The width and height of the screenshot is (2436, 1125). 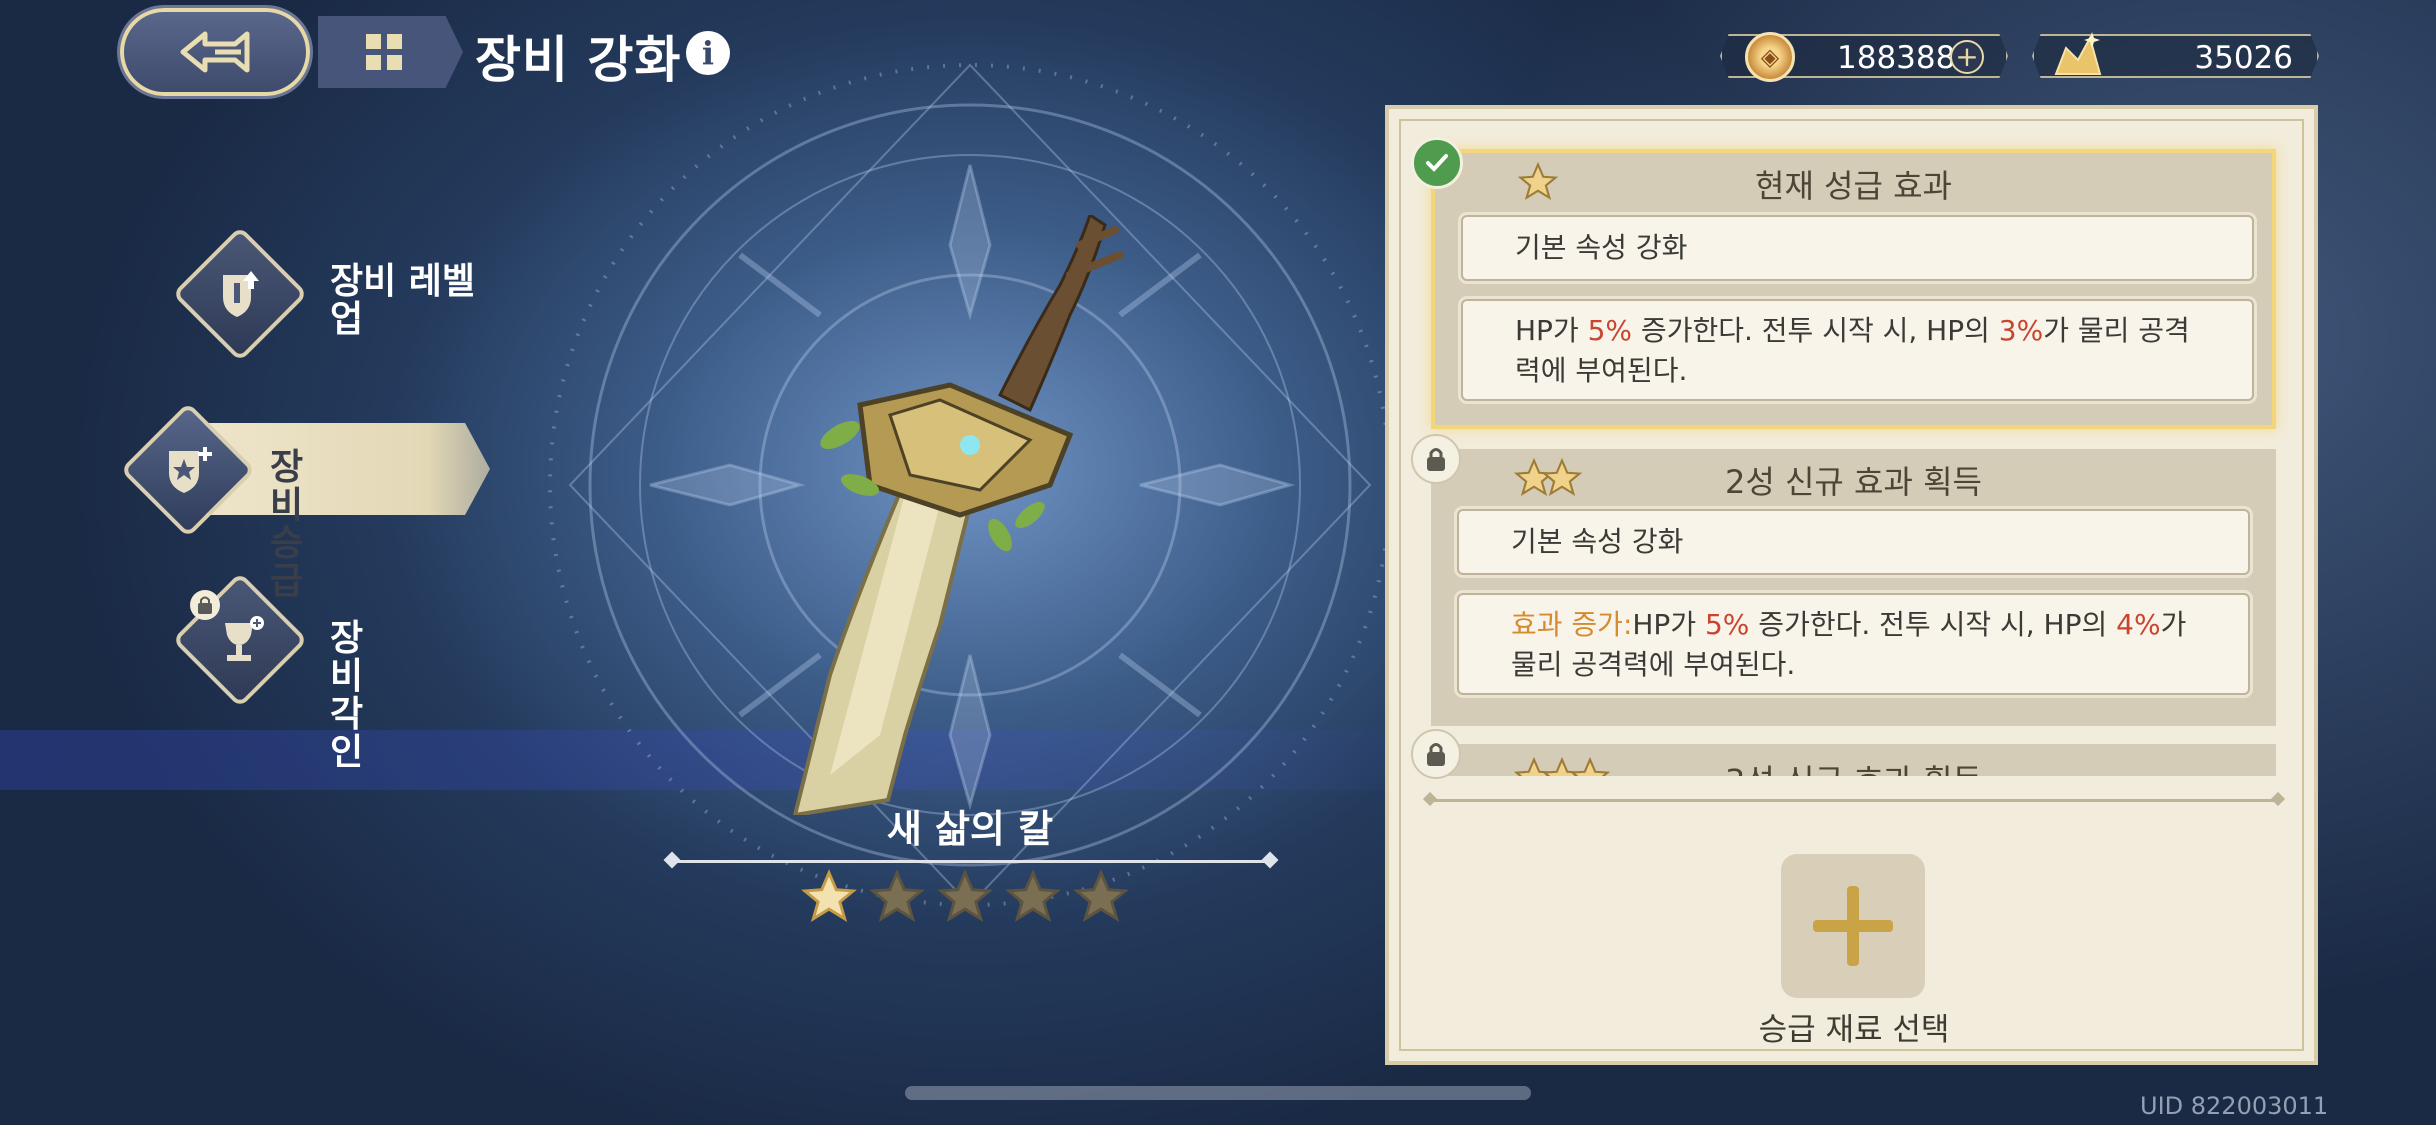 I want to click on panel-divider, so click(x=1854, y=800).